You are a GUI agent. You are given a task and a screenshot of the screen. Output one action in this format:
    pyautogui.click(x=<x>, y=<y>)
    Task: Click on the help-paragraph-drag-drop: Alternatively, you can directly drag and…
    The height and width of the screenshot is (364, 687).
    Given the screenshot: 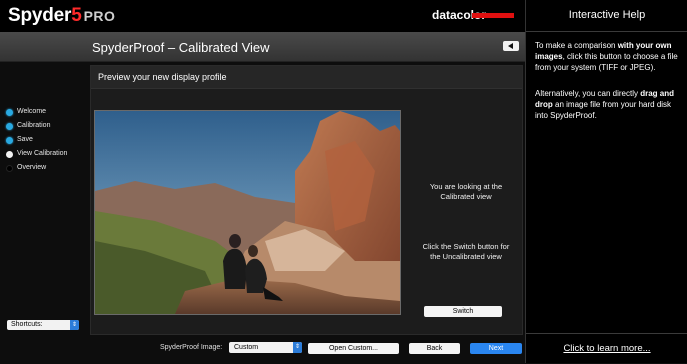 What is the action you would take?
    pyautogui.click(x=605, y=104)
    